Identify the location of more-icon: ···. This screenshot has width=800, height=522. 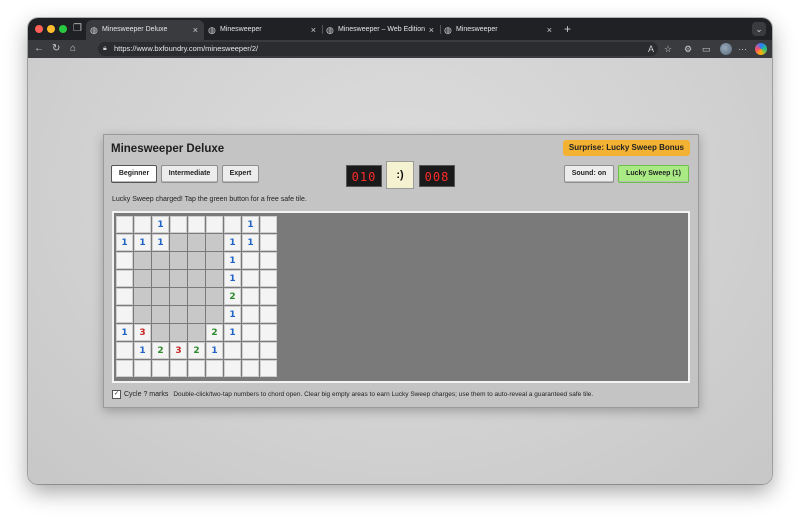
(742, 49).